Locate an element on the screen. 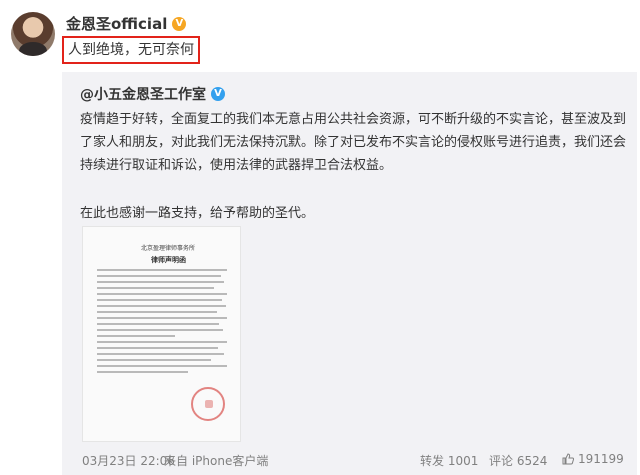 This screenshot has width=640, height=475. post-source: 来自 iPhone客户端 is located at coordinates (216, 460).